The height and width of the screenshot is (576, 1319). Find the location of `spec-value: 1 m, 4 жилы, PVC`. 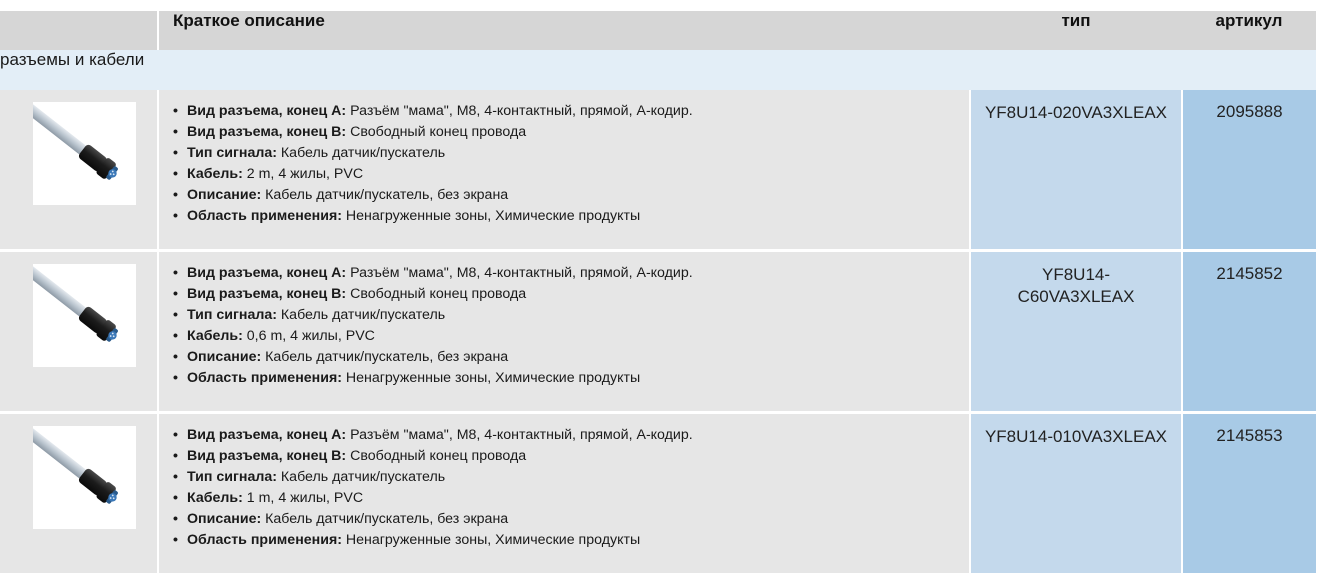

spec-value: 1 m, 4 жилы, PVC is located at coordinates (303, 498).